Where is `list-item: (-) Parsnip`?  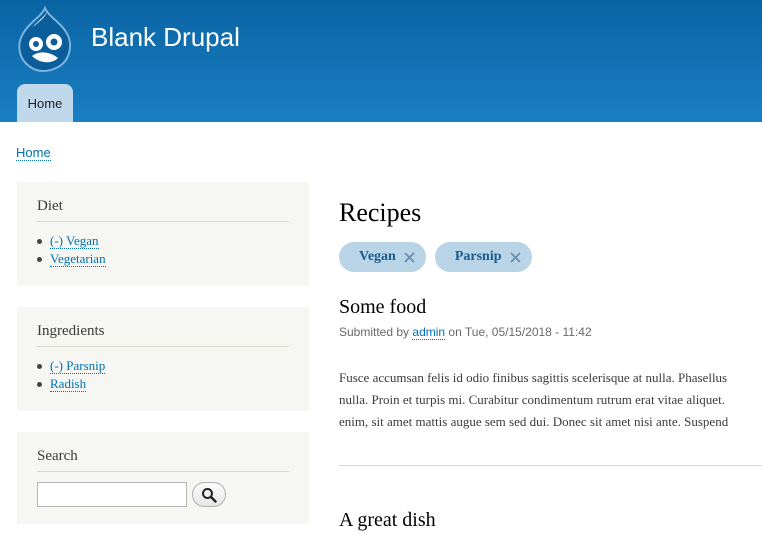
list-item: (-) Parsnip is located at coordinates (163, 366).